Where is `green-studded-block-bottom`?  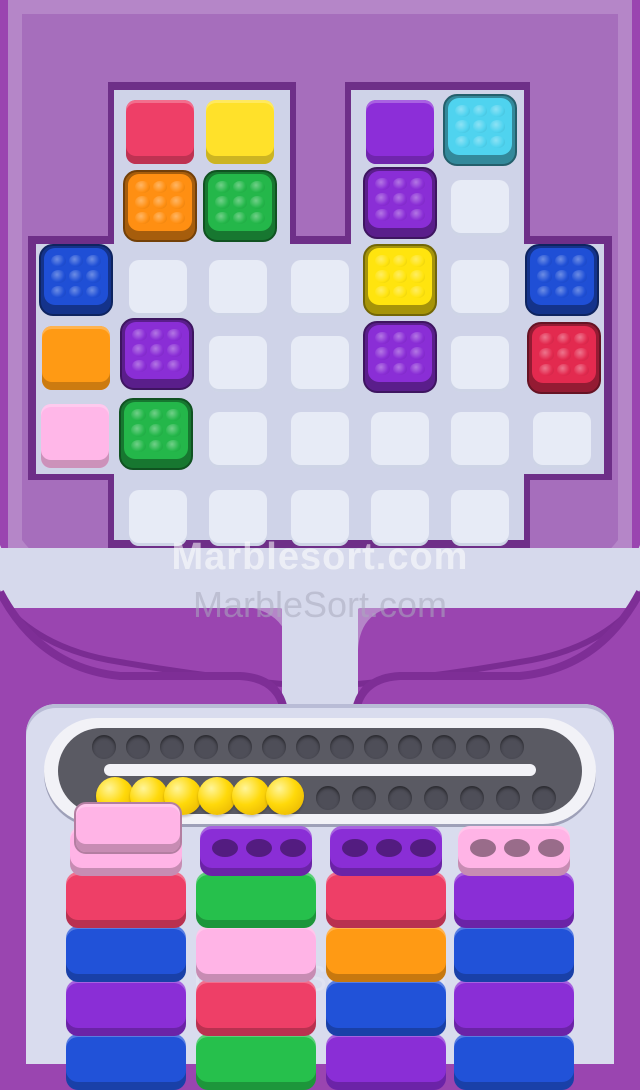
green-studded-block-bottom is located at coordinates (156, 434).